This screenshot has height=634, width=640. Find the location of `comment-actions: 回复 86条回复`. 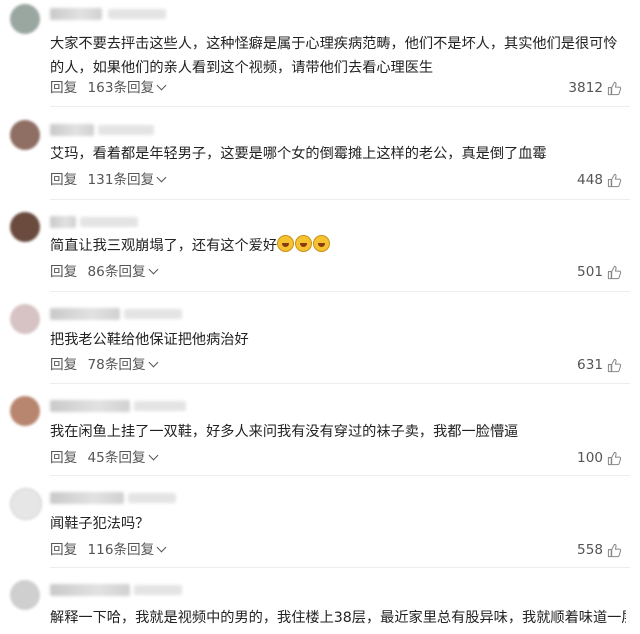

comment-actions: 回复 86条回复 is located at coordinates (104, 272).